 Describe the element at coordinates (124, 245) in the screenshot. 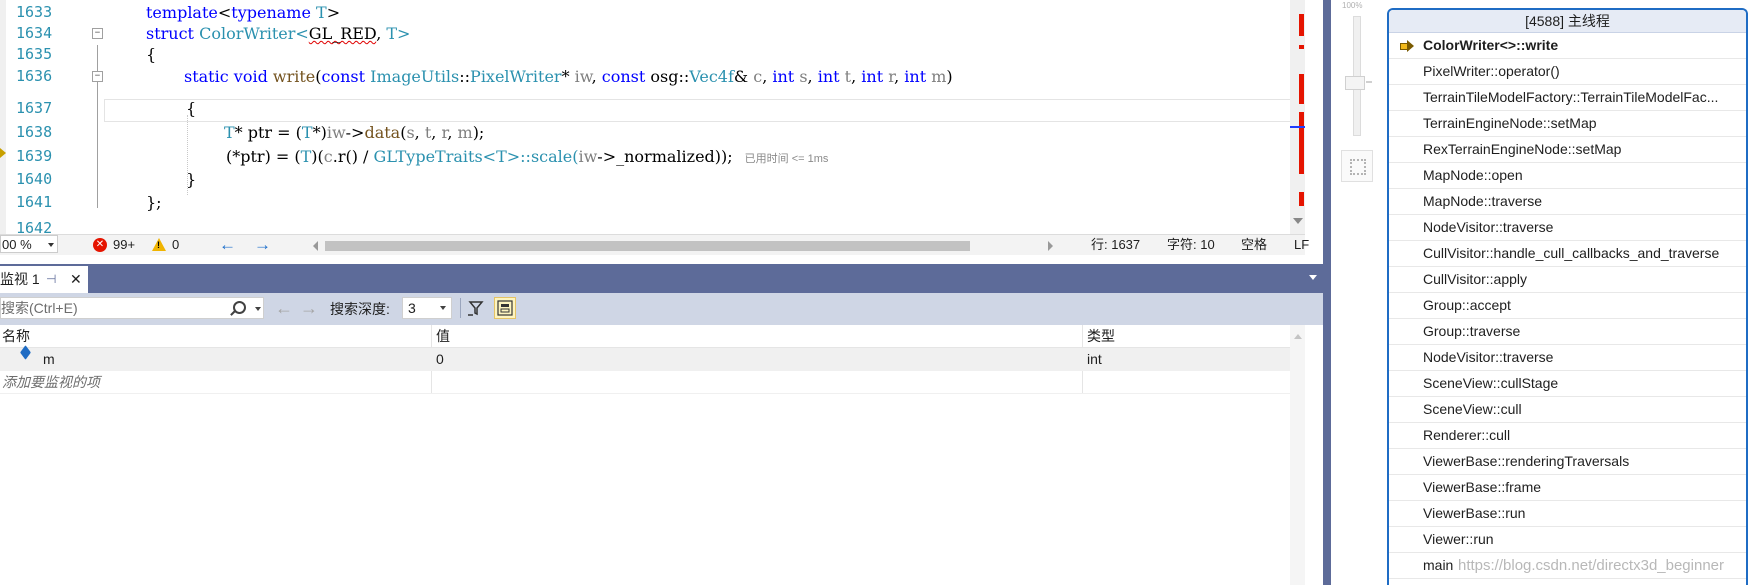

I see `error-count: 99+` at that location.